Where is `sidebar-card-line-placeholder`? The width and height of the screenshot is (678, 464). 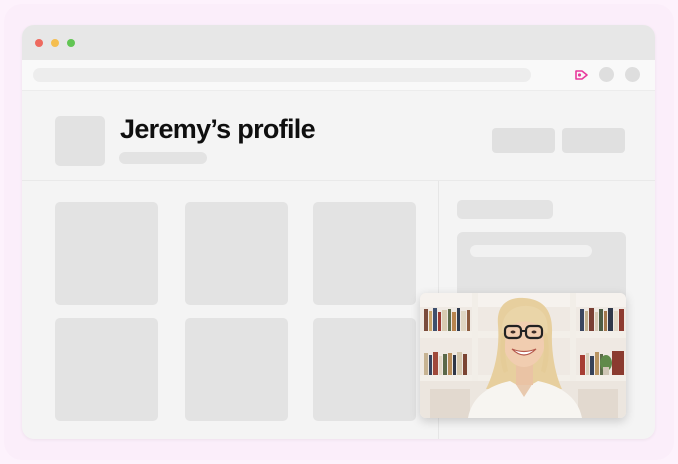 sidebar-card-line-placeholder is located at coordinates (531, 251).